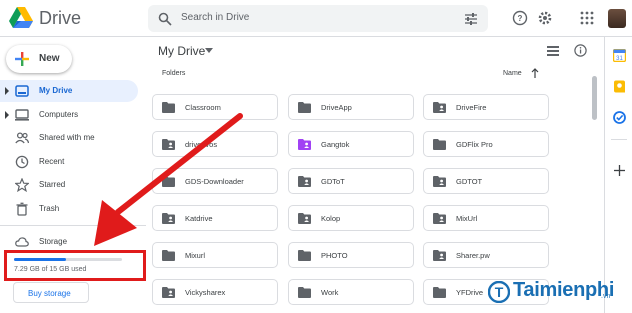 Image resolution: width=632 pixels, height=313 pixels. I want to click on app-title: Drive, so click(60, 18).